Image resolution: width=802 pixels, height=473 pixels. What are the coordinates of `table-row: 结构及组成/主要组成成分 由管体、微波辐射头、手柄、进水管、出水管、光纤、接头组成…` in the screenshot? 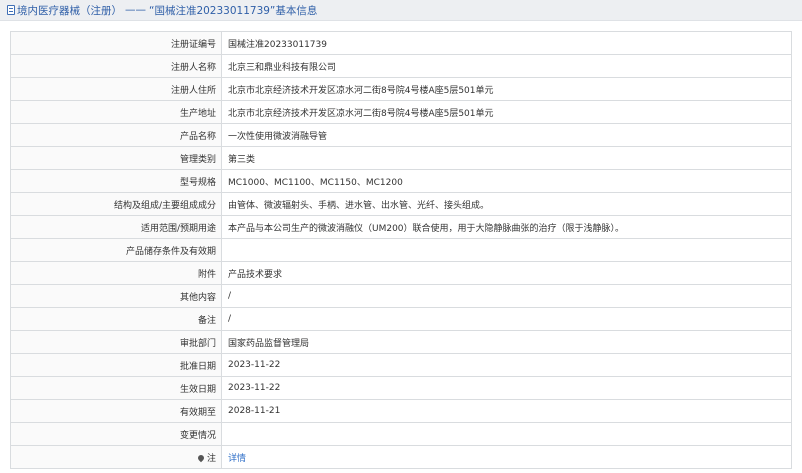 It's located at (401, 204).